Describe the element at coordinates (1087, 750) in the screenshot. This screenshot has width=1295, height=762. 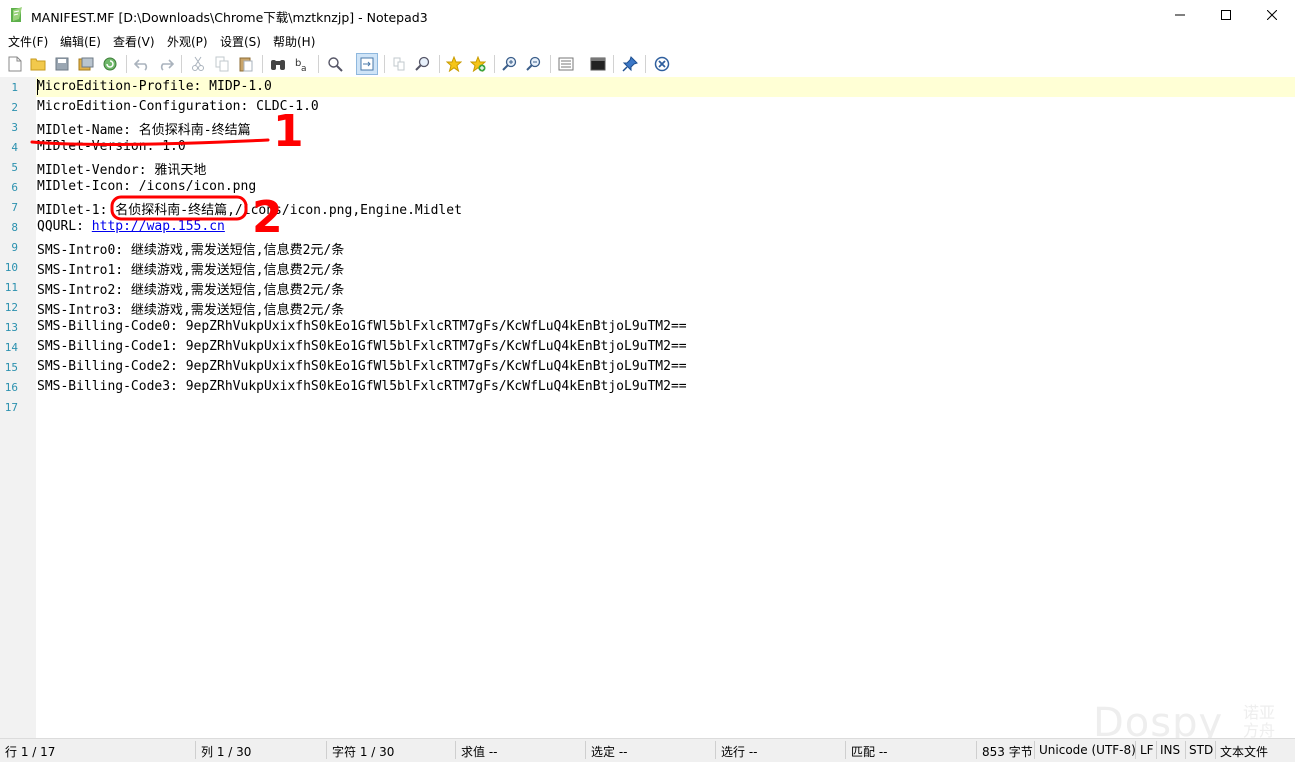
I see `status-encoding: Unicode (UTF-8)` at that location.